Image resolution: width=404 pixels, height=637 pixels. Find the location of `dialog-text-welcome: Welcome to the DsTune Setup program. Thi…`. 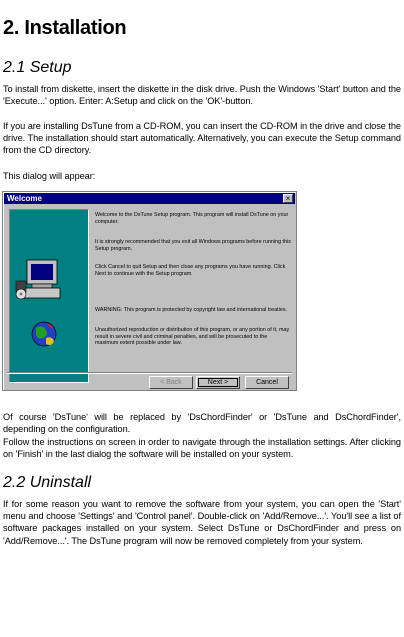

dialog-text-welcome: Welcome to the DsTune Setup program. Thi… is located at coordinates (192, 218).